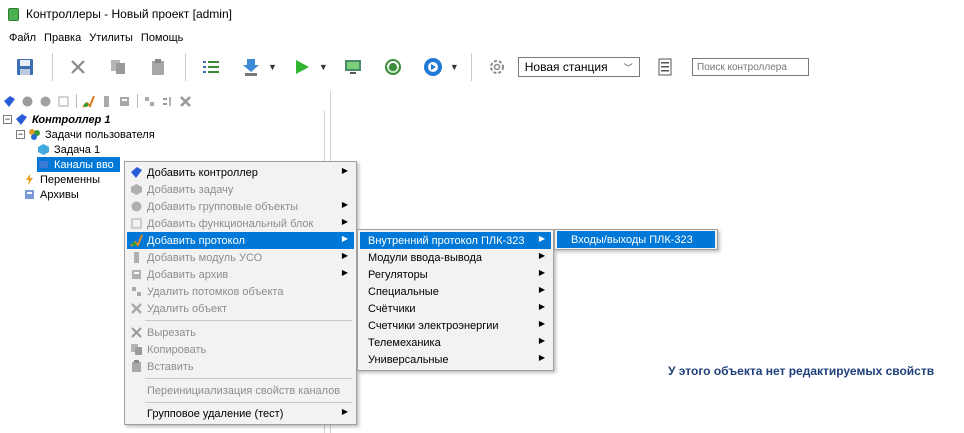 This screenshot has height=433, width=964. I want to click on plc323-submenu: Входы/выходы ПЛК-323, so click(636, 239).